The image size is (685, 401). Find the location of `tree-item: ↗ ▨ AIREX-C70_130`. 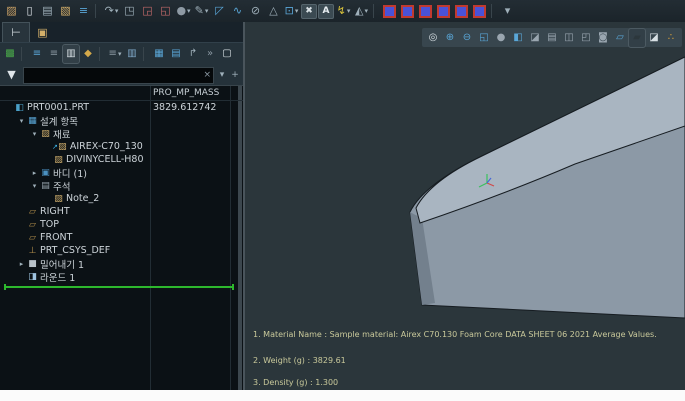

tree-item: ↗ ▨ AIREX-C70_130 is located at coordinates (121, 146).